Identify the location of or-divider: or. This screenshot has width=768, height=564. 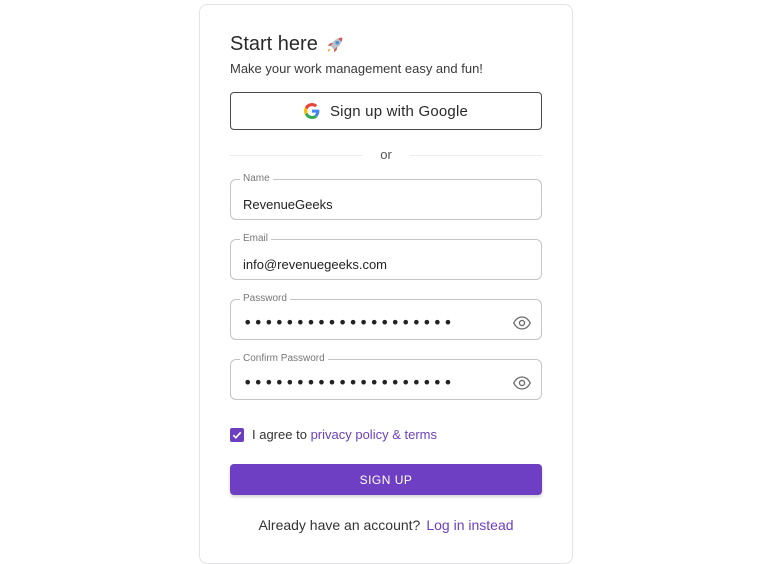
(386, 155).